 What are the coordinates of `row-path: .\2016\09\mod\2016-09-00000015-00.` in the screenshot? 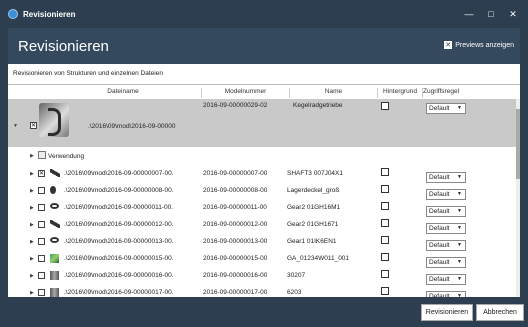 It's located at (119, 258).